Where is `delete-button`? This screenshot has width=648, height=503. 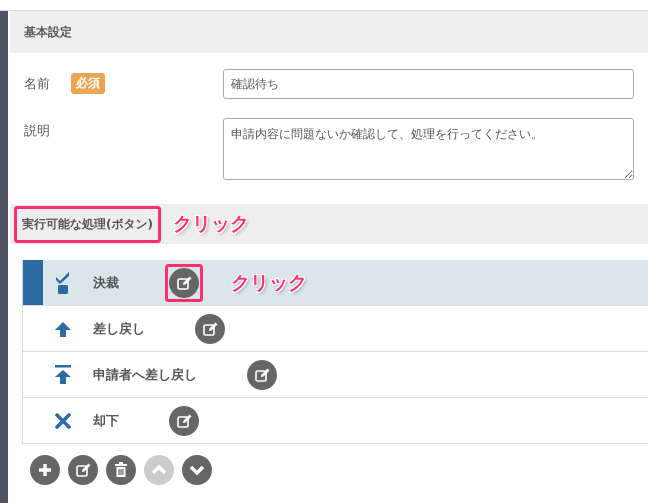 delete-button is located at coordinates (121, 470).